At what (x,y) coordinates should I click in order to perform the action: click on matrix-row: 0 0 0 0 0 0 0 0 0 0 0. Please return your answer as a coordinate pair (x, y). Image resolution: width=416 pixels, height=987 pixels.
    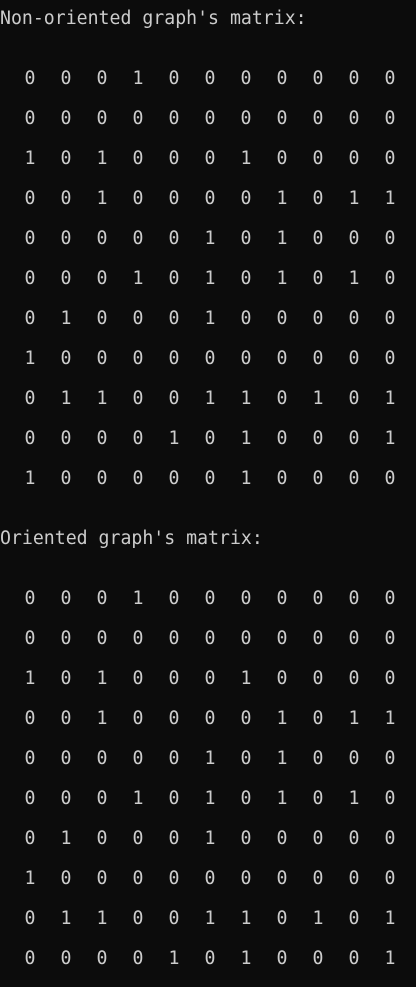
    Looking at the image, I should click on (208, 647).